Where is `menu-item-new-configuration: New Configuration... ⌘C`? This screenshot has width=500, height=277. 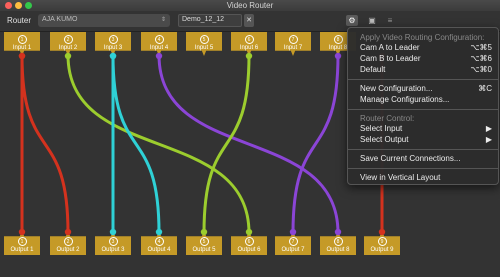 menu-item-new-configuration: New Configuration... ⌘C is located at coordinates (423, 89).